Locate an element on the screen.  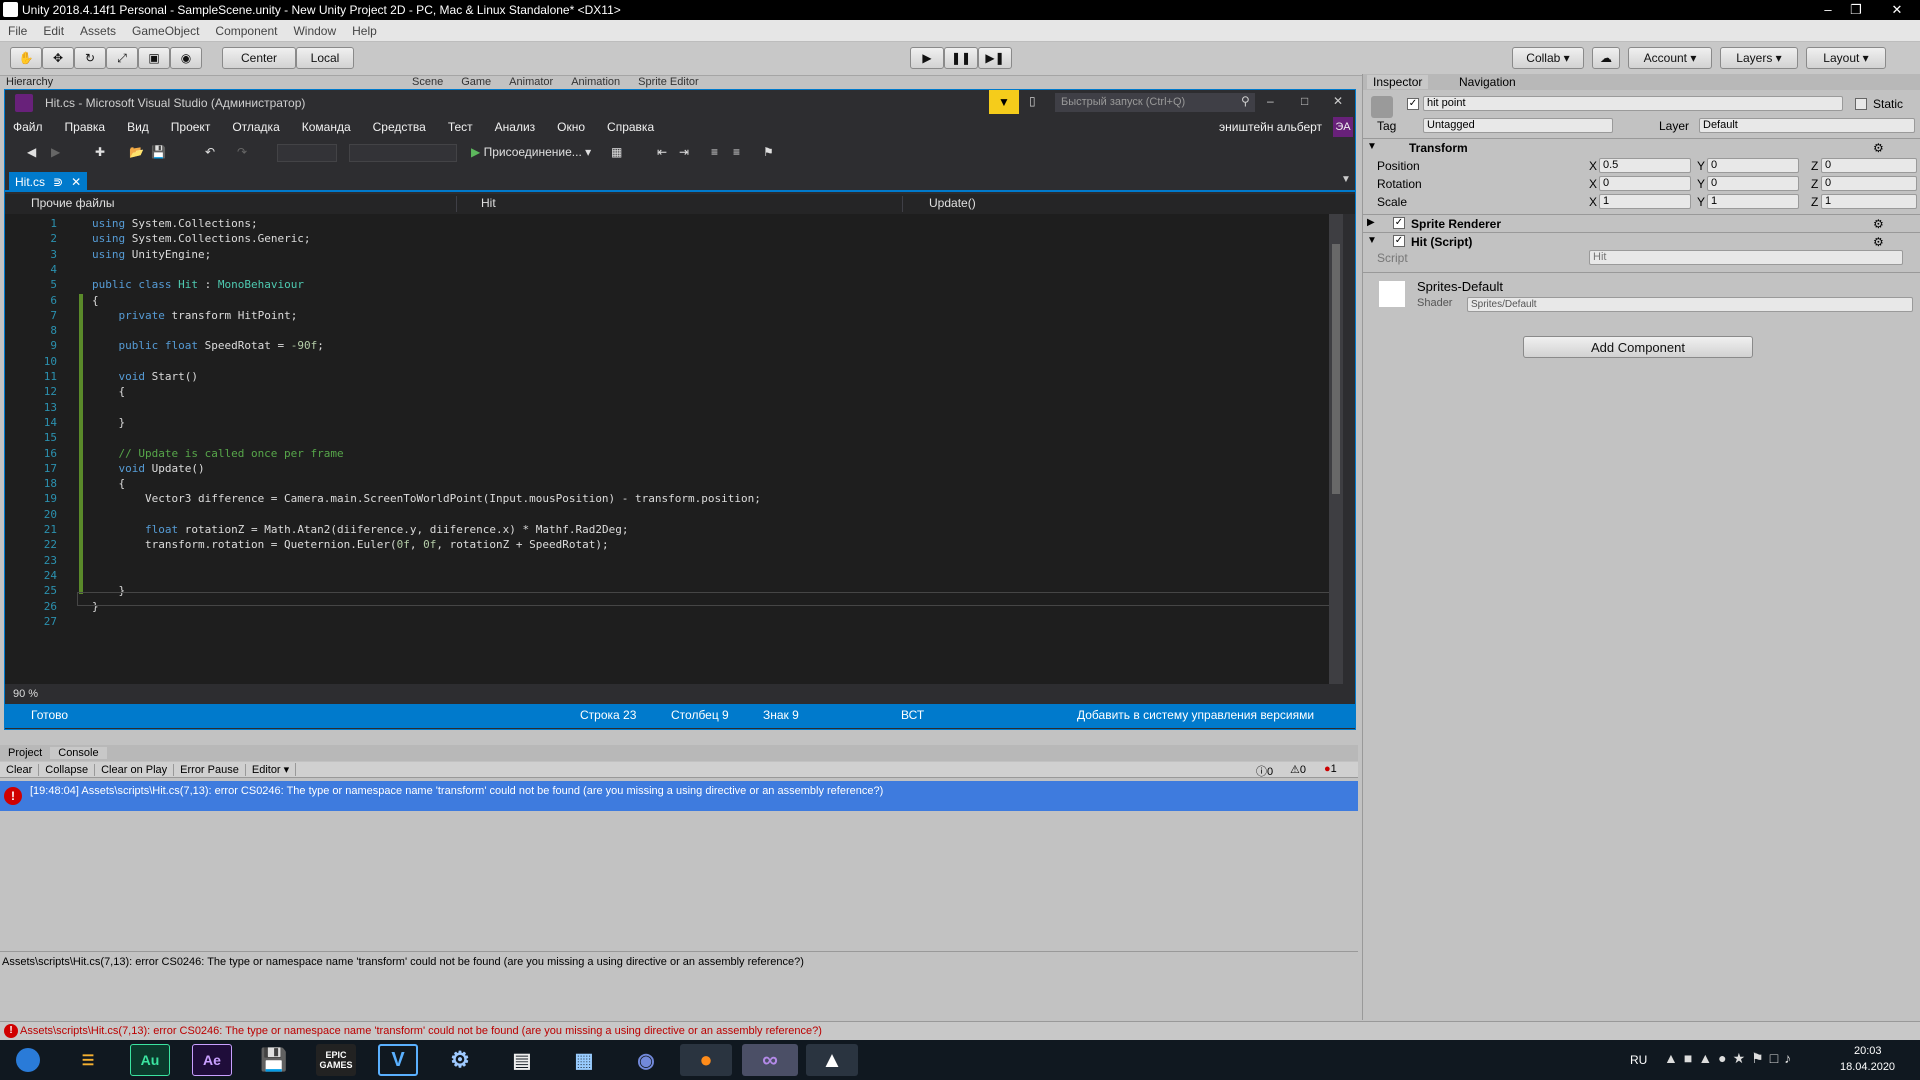
rotation-y: 0 is located at coordinates (1753, 183).